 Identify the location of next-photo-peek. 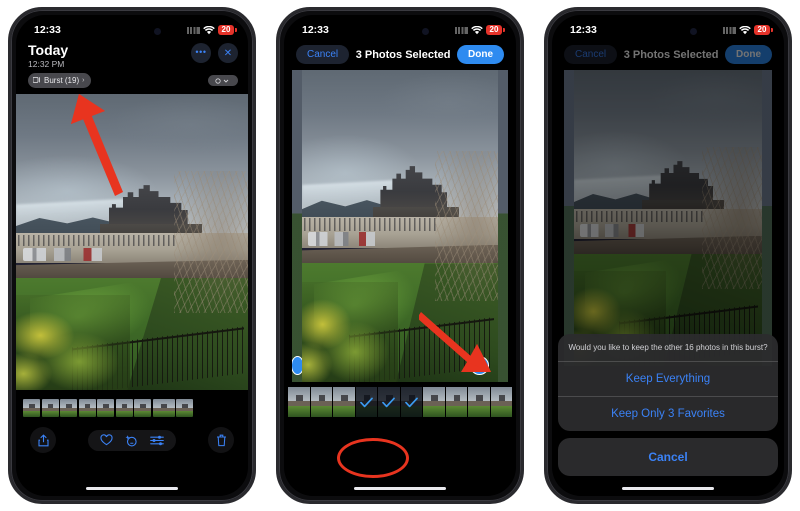
(503, 226).